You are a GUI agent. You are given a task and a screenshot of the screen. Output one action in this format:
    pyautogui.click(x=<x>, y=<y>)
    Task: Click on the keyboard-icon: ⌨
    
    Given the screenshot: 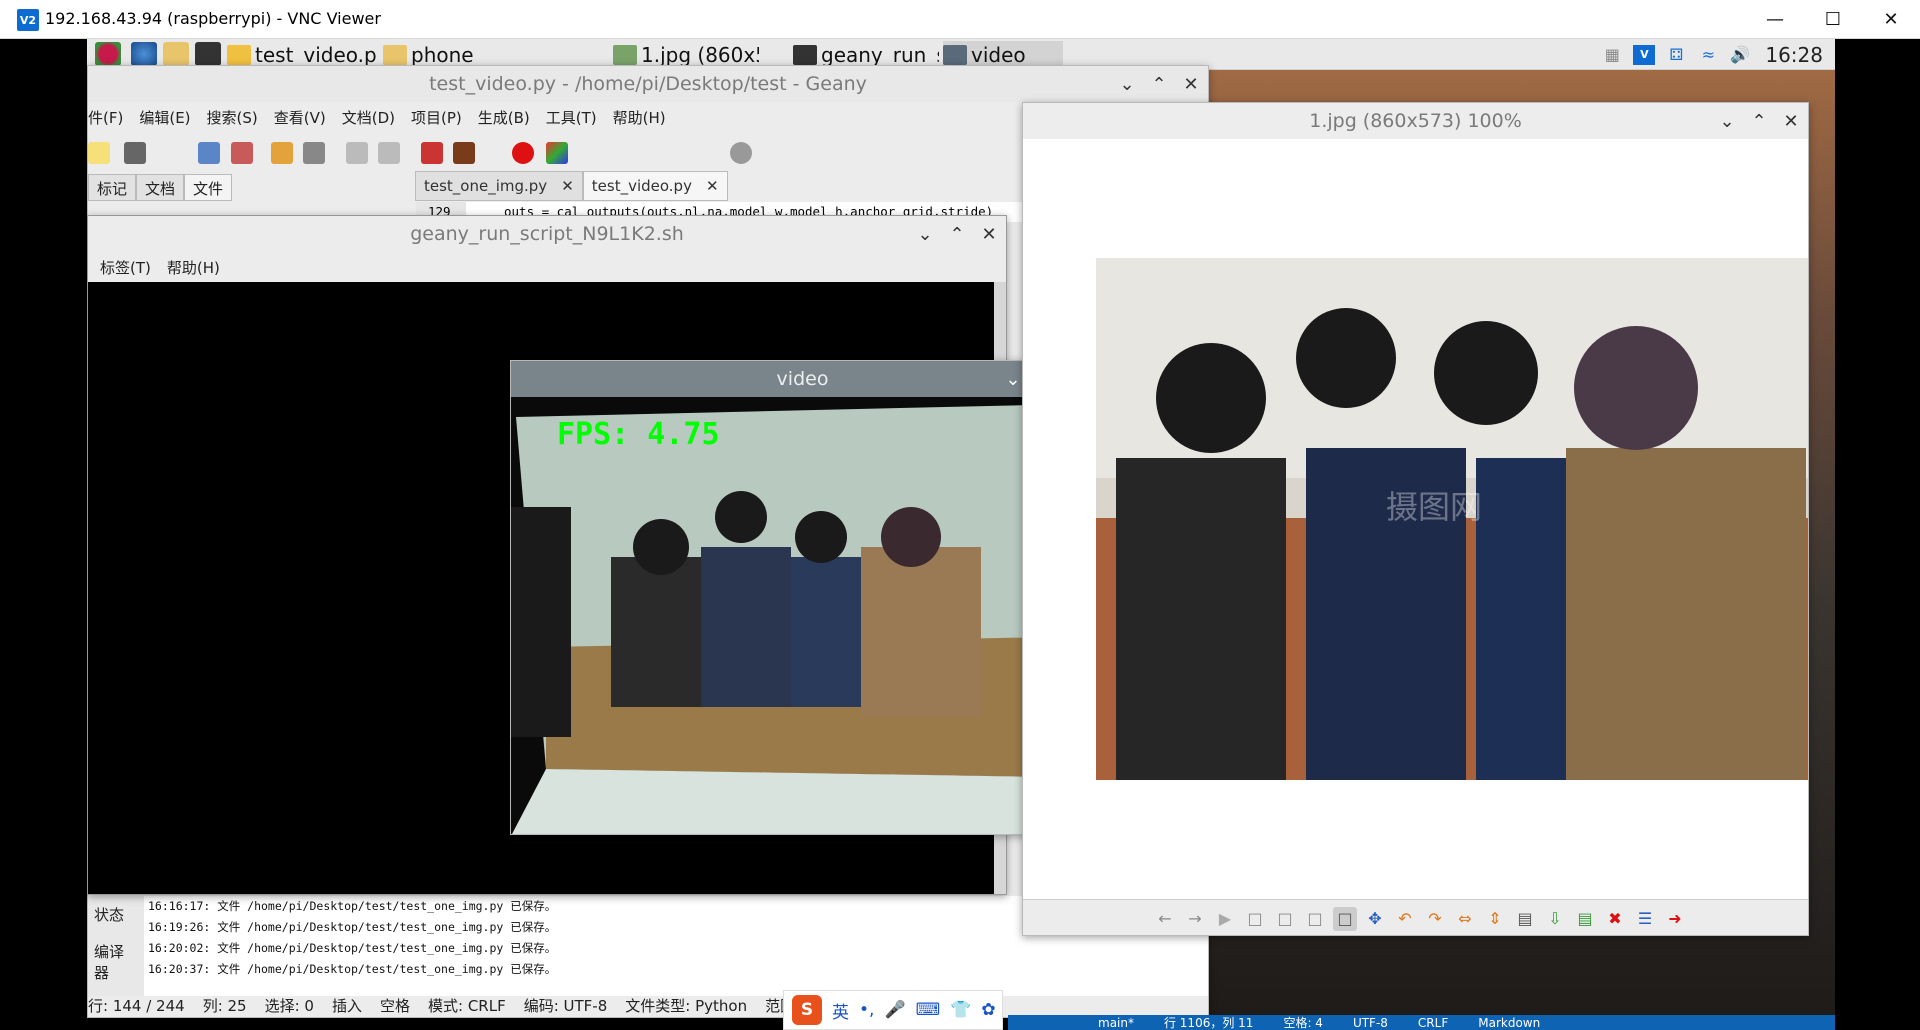 What is the action you would take?
    pyautogui.click(x=928, y=1010)
    